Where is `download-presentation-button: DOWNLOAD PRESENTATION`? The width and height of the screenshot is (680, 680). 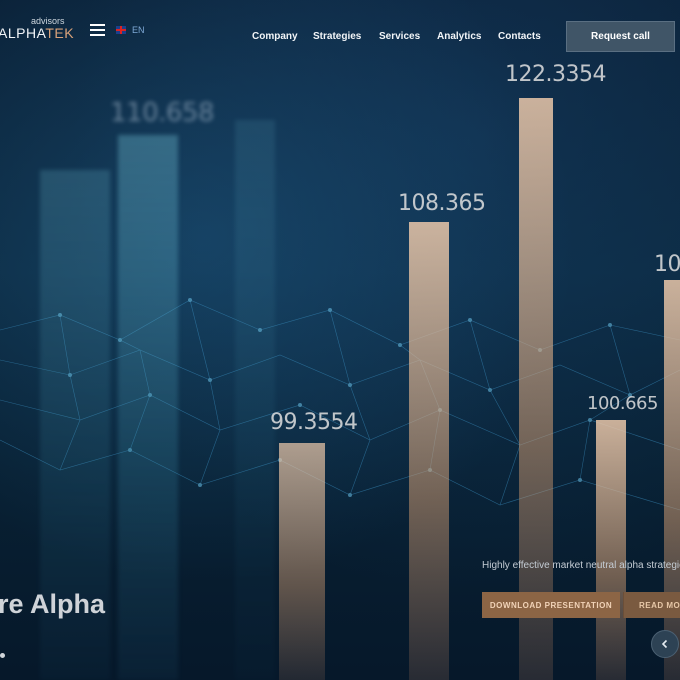 download-presentation-button: DOWNLOAD PRESENTATION is located at coordinates (551, 605).